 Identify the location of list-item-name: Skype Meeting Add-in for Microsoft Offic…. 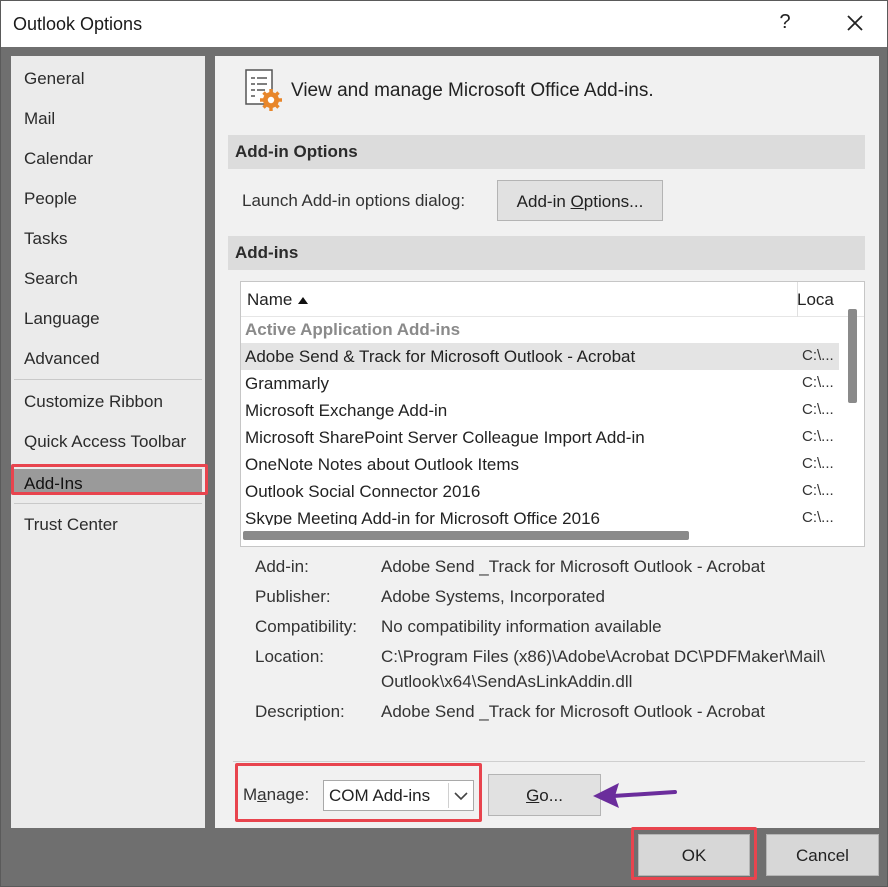
(422, 517).